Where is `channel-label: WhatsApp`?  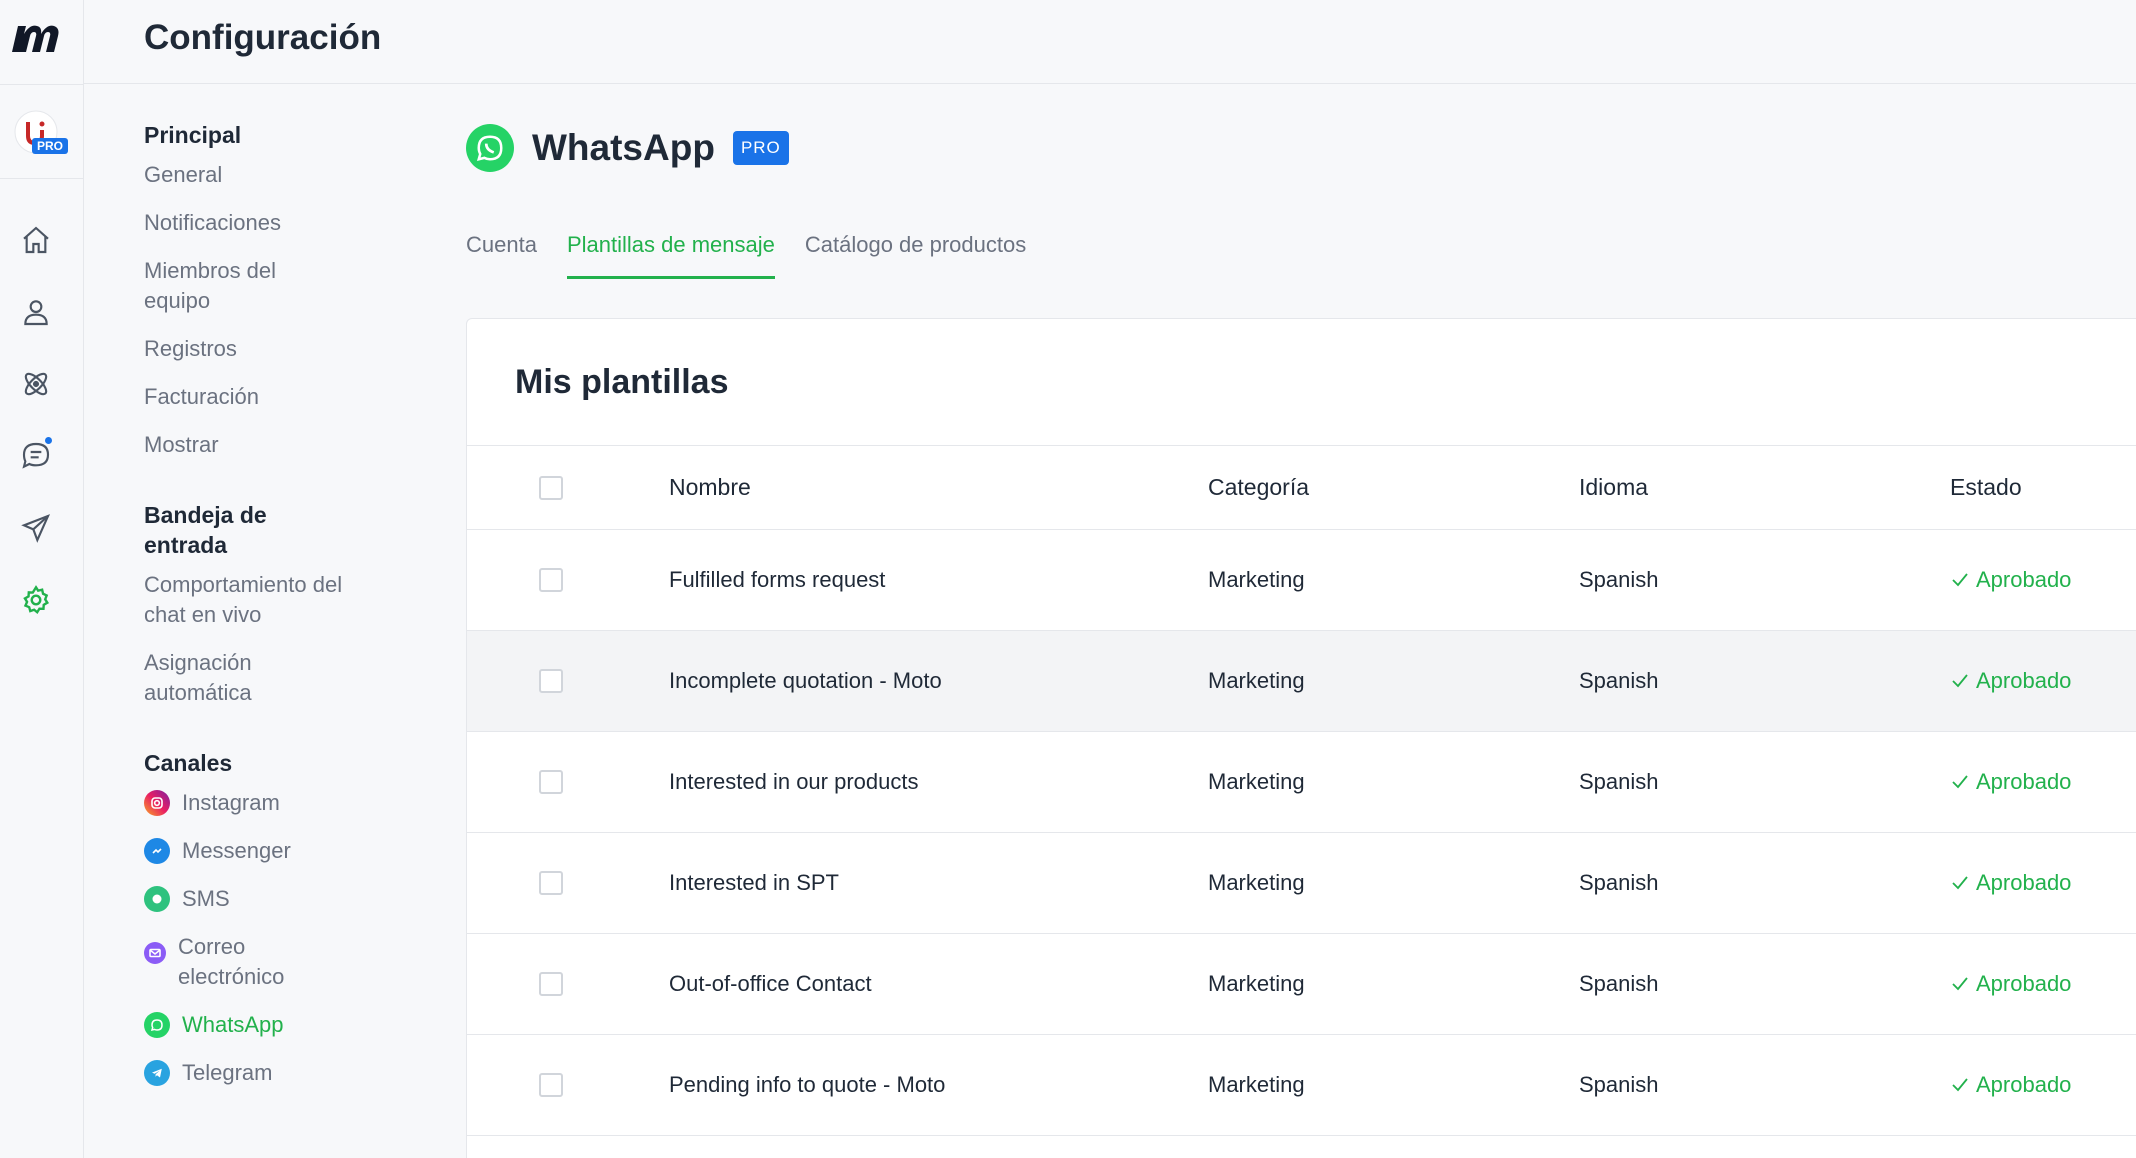 channel-label: WhatsApp is located at coordinates (233, 1024).